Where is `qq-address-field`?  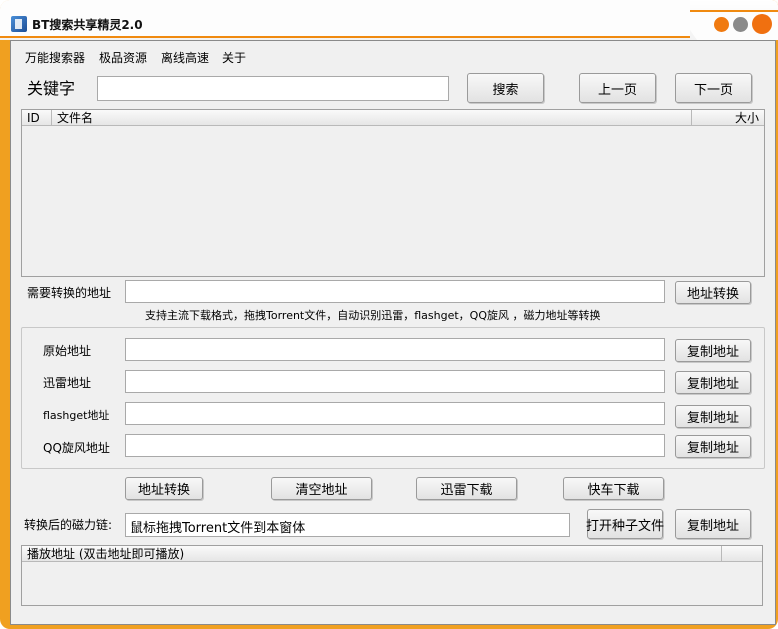
qq-address-field is located at coordinates (395, 445).